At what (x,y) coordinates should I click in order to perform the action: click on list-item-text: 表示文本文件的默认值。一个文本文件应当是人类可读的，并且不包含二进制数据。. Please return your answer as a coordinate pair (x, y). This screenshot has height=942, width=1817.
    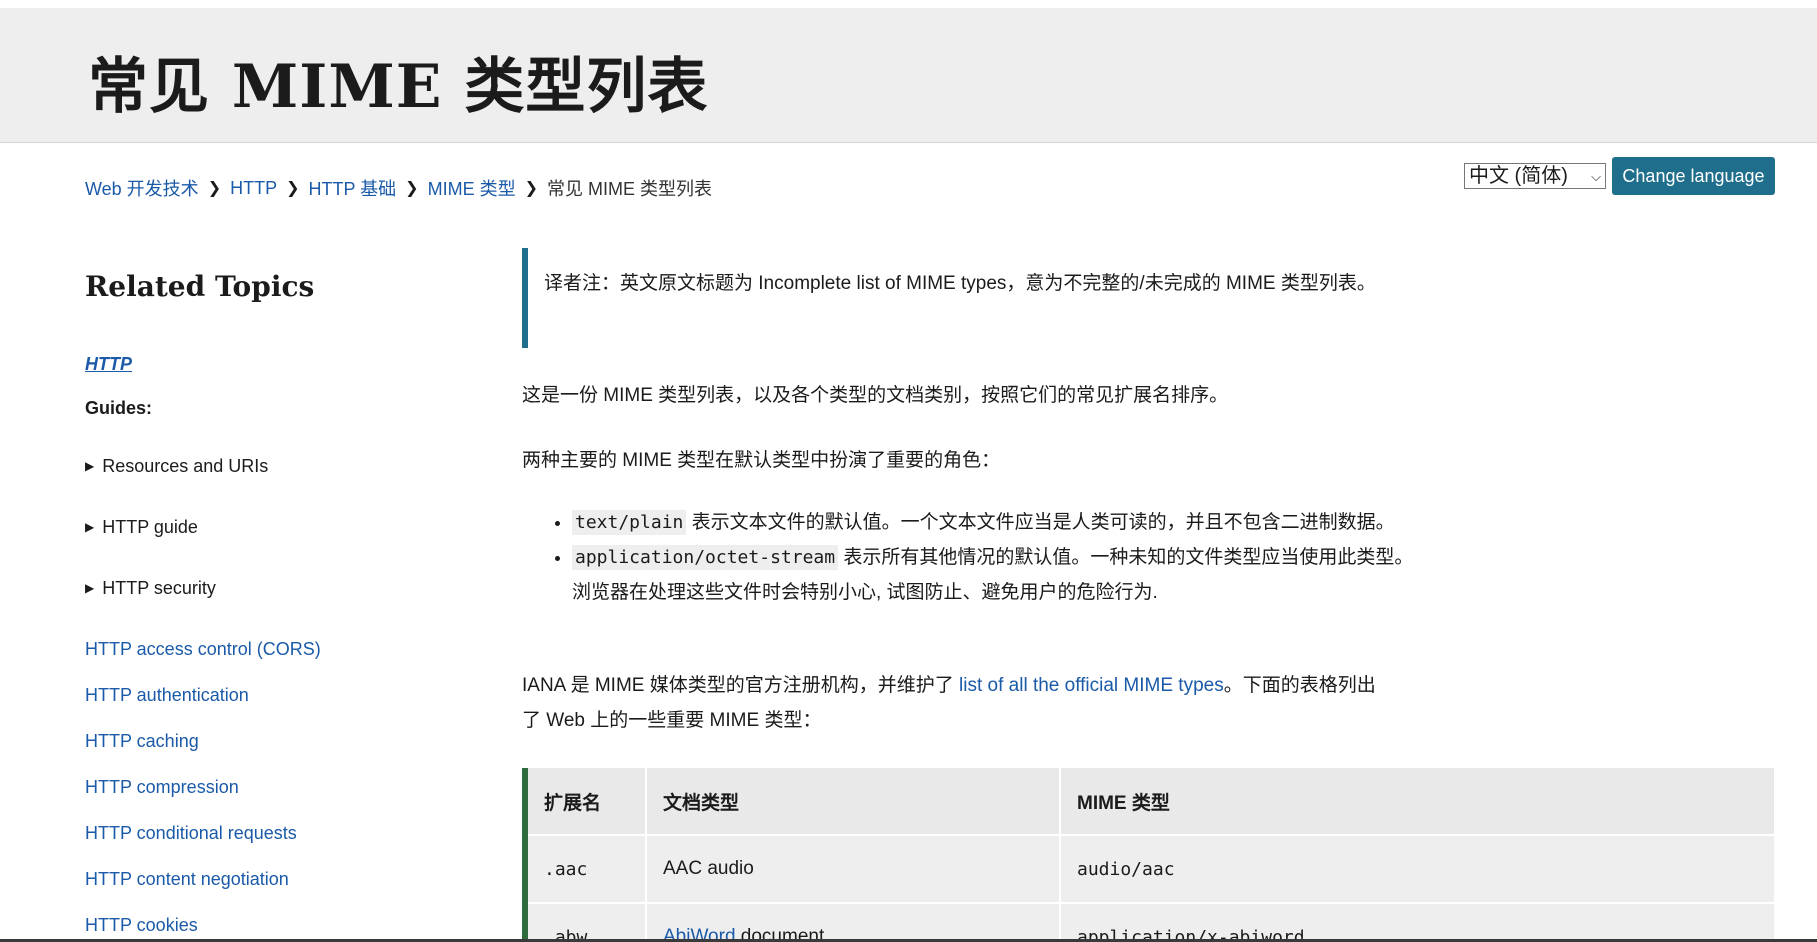
    Looking at the image, I should click on (1040, 522).